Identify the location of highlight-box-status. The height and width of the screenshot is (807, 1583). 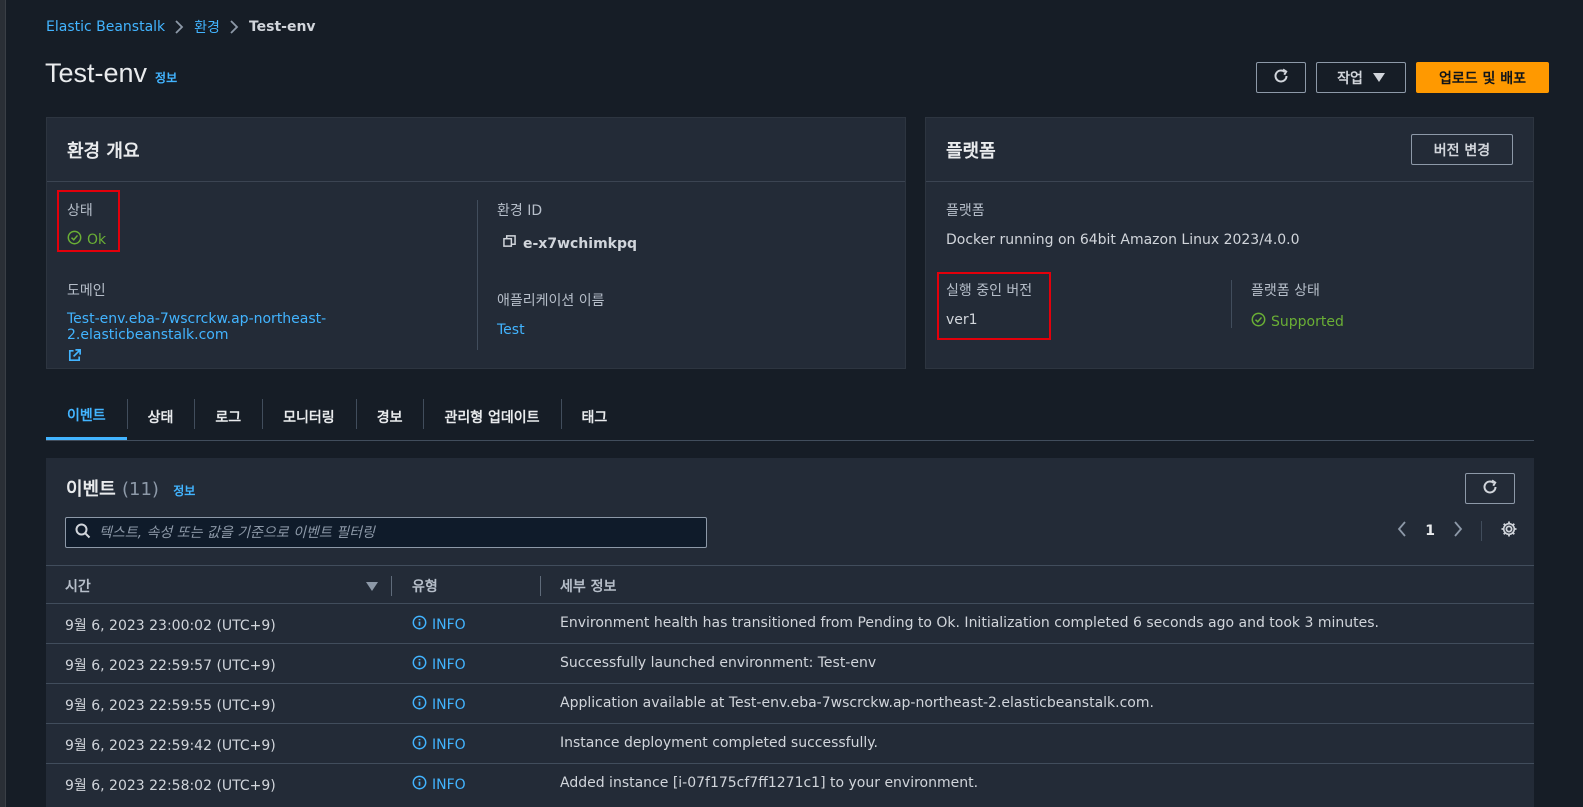
(88, 221).